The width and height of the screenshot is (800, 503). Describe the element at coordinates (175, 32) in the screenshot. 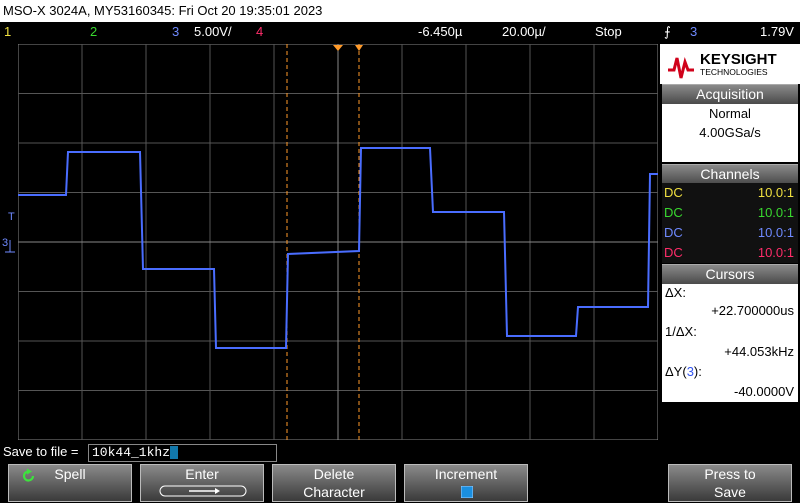

I see `ch3-indicator: 3` at that location.